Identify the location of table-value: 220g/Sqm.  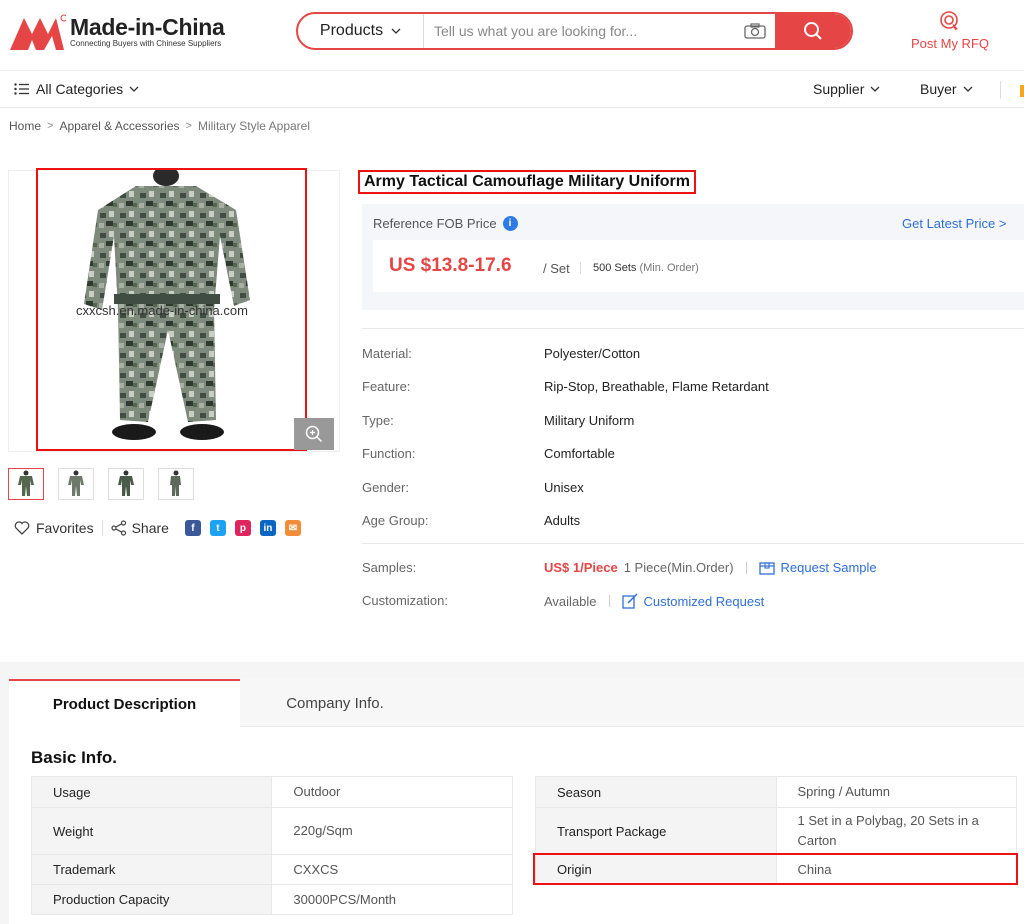
(392, 831).